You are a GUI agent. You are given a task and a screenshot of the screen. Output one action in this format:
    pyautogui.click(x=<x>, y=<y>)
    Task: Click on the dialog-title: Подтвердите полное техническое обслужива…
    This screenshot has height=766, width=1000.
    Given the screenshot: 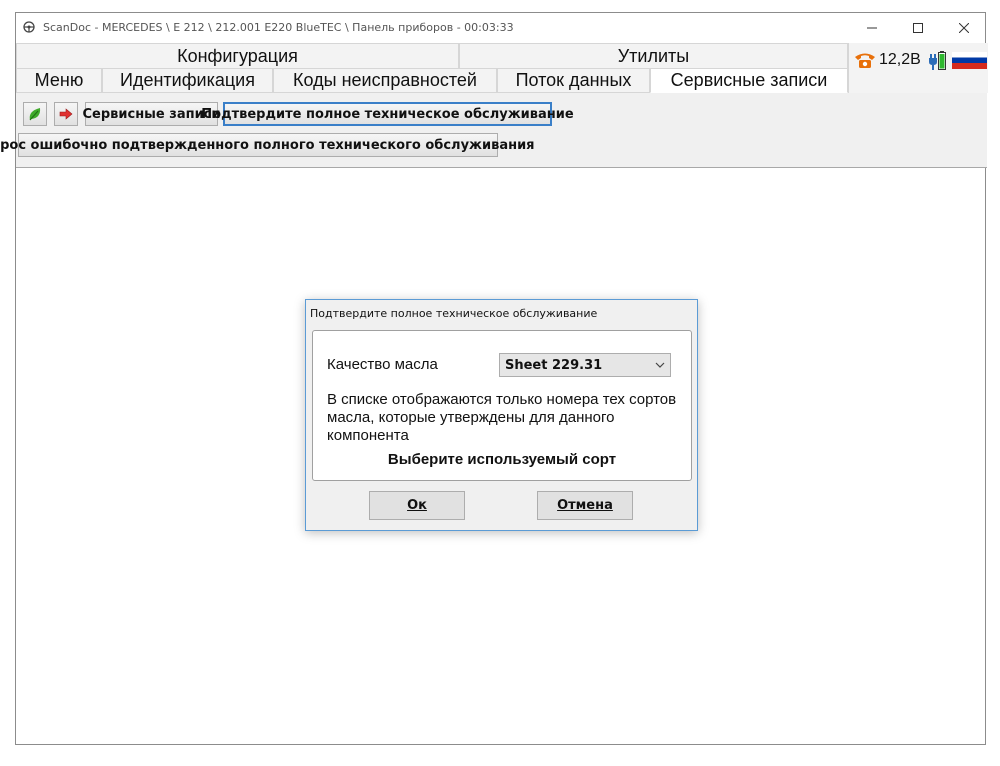 What is the action you would take?
    pyautogui.click(x=454, y=313)
    